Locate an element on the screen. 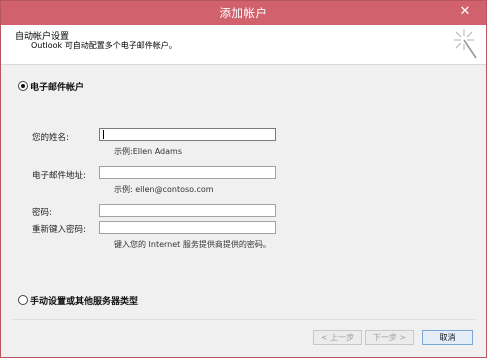 This screenshot has width=487, height=358. email-hint: 示例: ellen@contoso.com is located at coordinates (164, 189).